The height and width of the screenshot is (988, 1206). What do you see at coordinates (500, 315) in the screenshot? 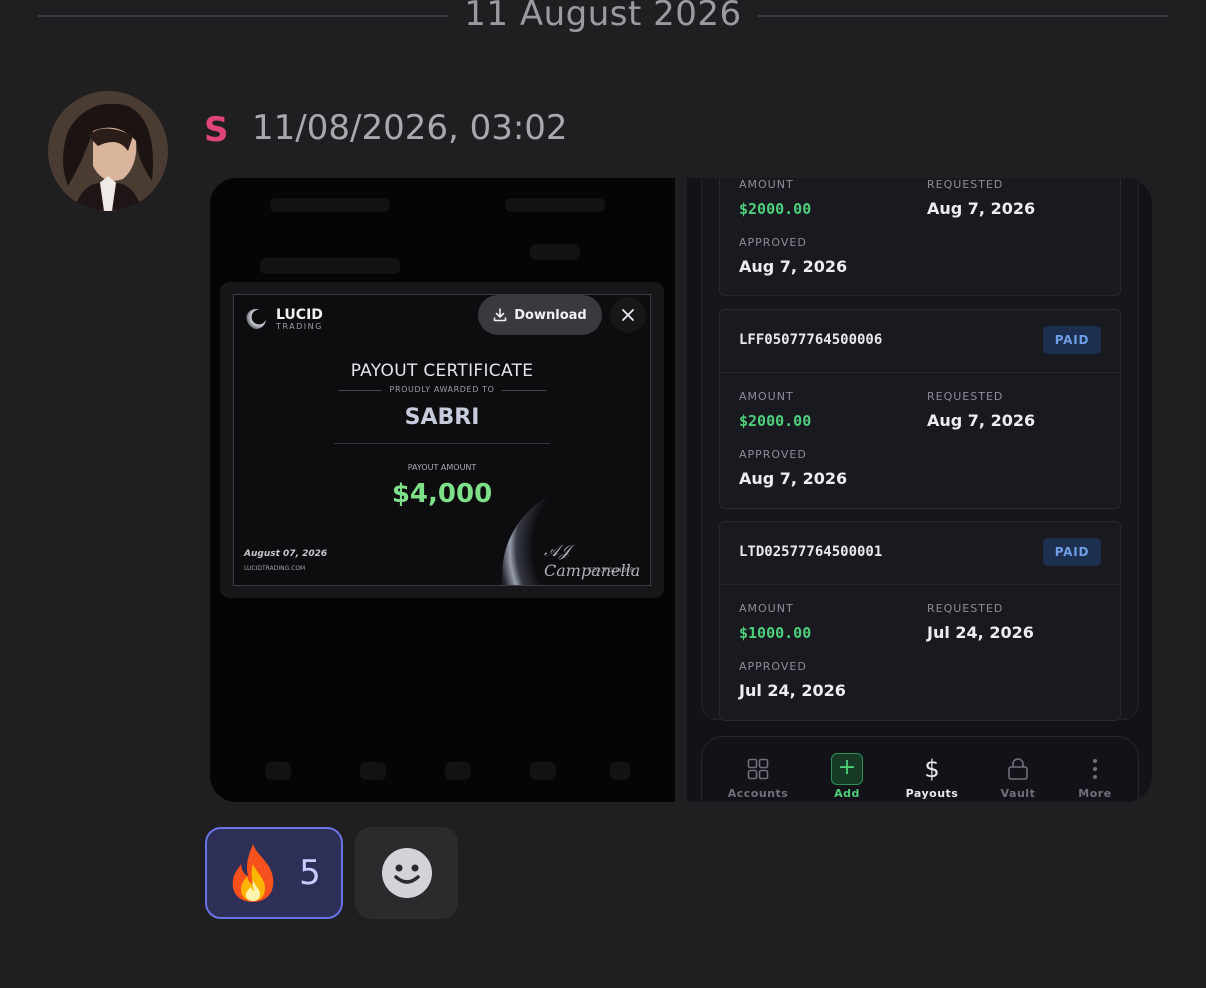
I see `download-icon` at bounding box center [500, 315].